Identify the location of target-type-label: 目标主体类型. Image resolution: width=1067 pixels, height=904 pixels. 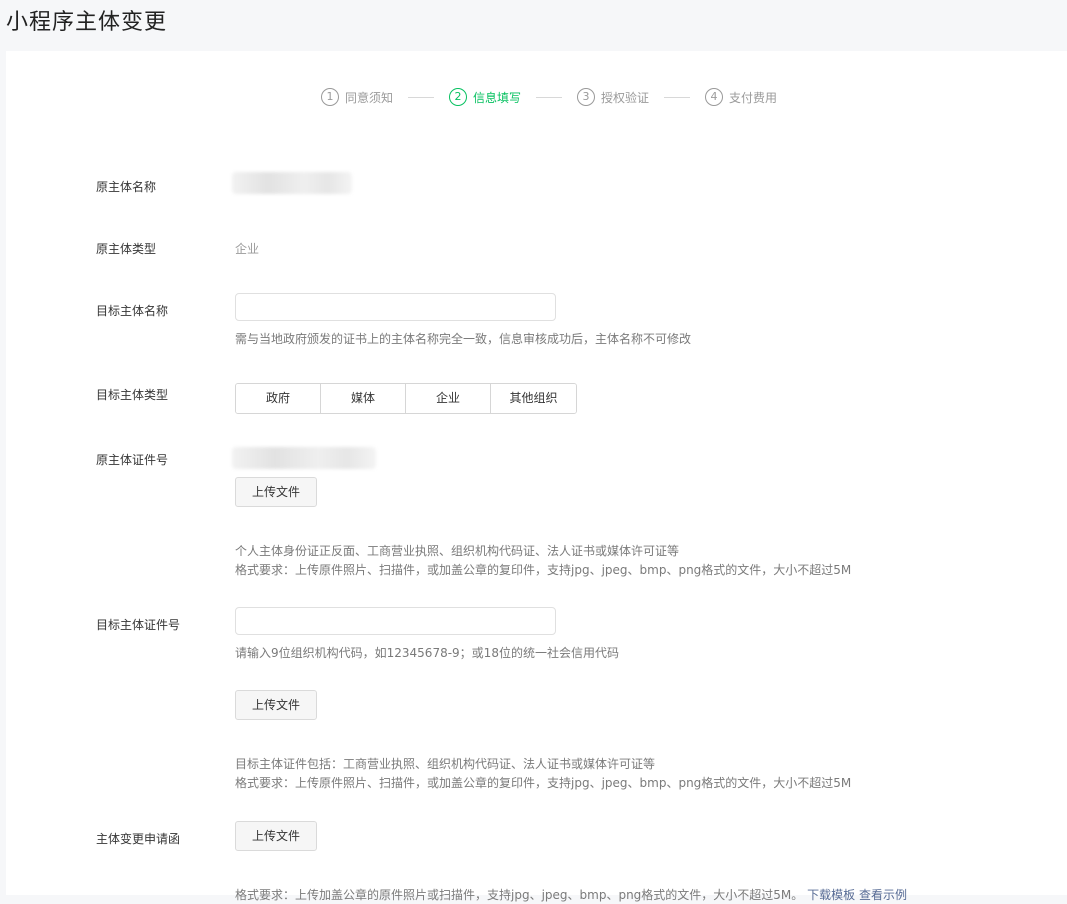
(132, 395).